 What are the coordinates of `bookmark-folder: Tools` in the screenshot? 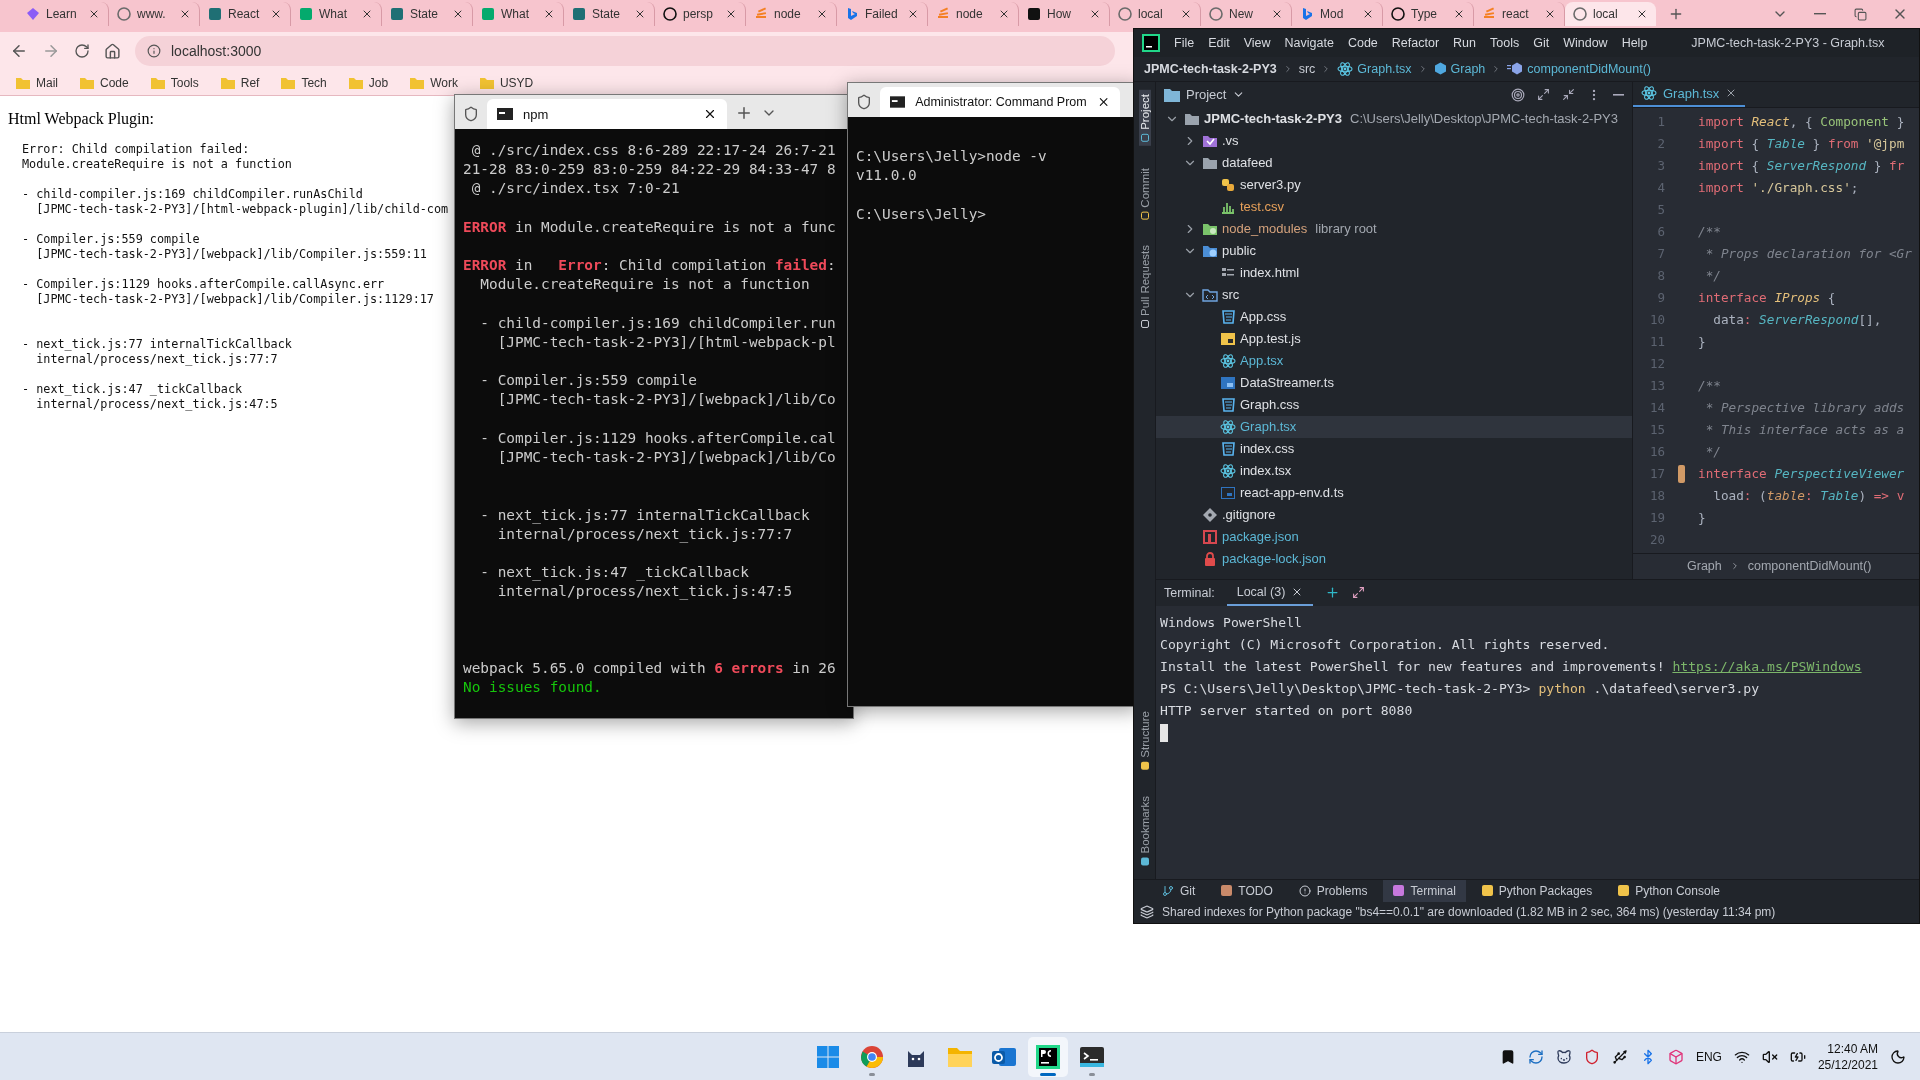 It's located at (174, 82).